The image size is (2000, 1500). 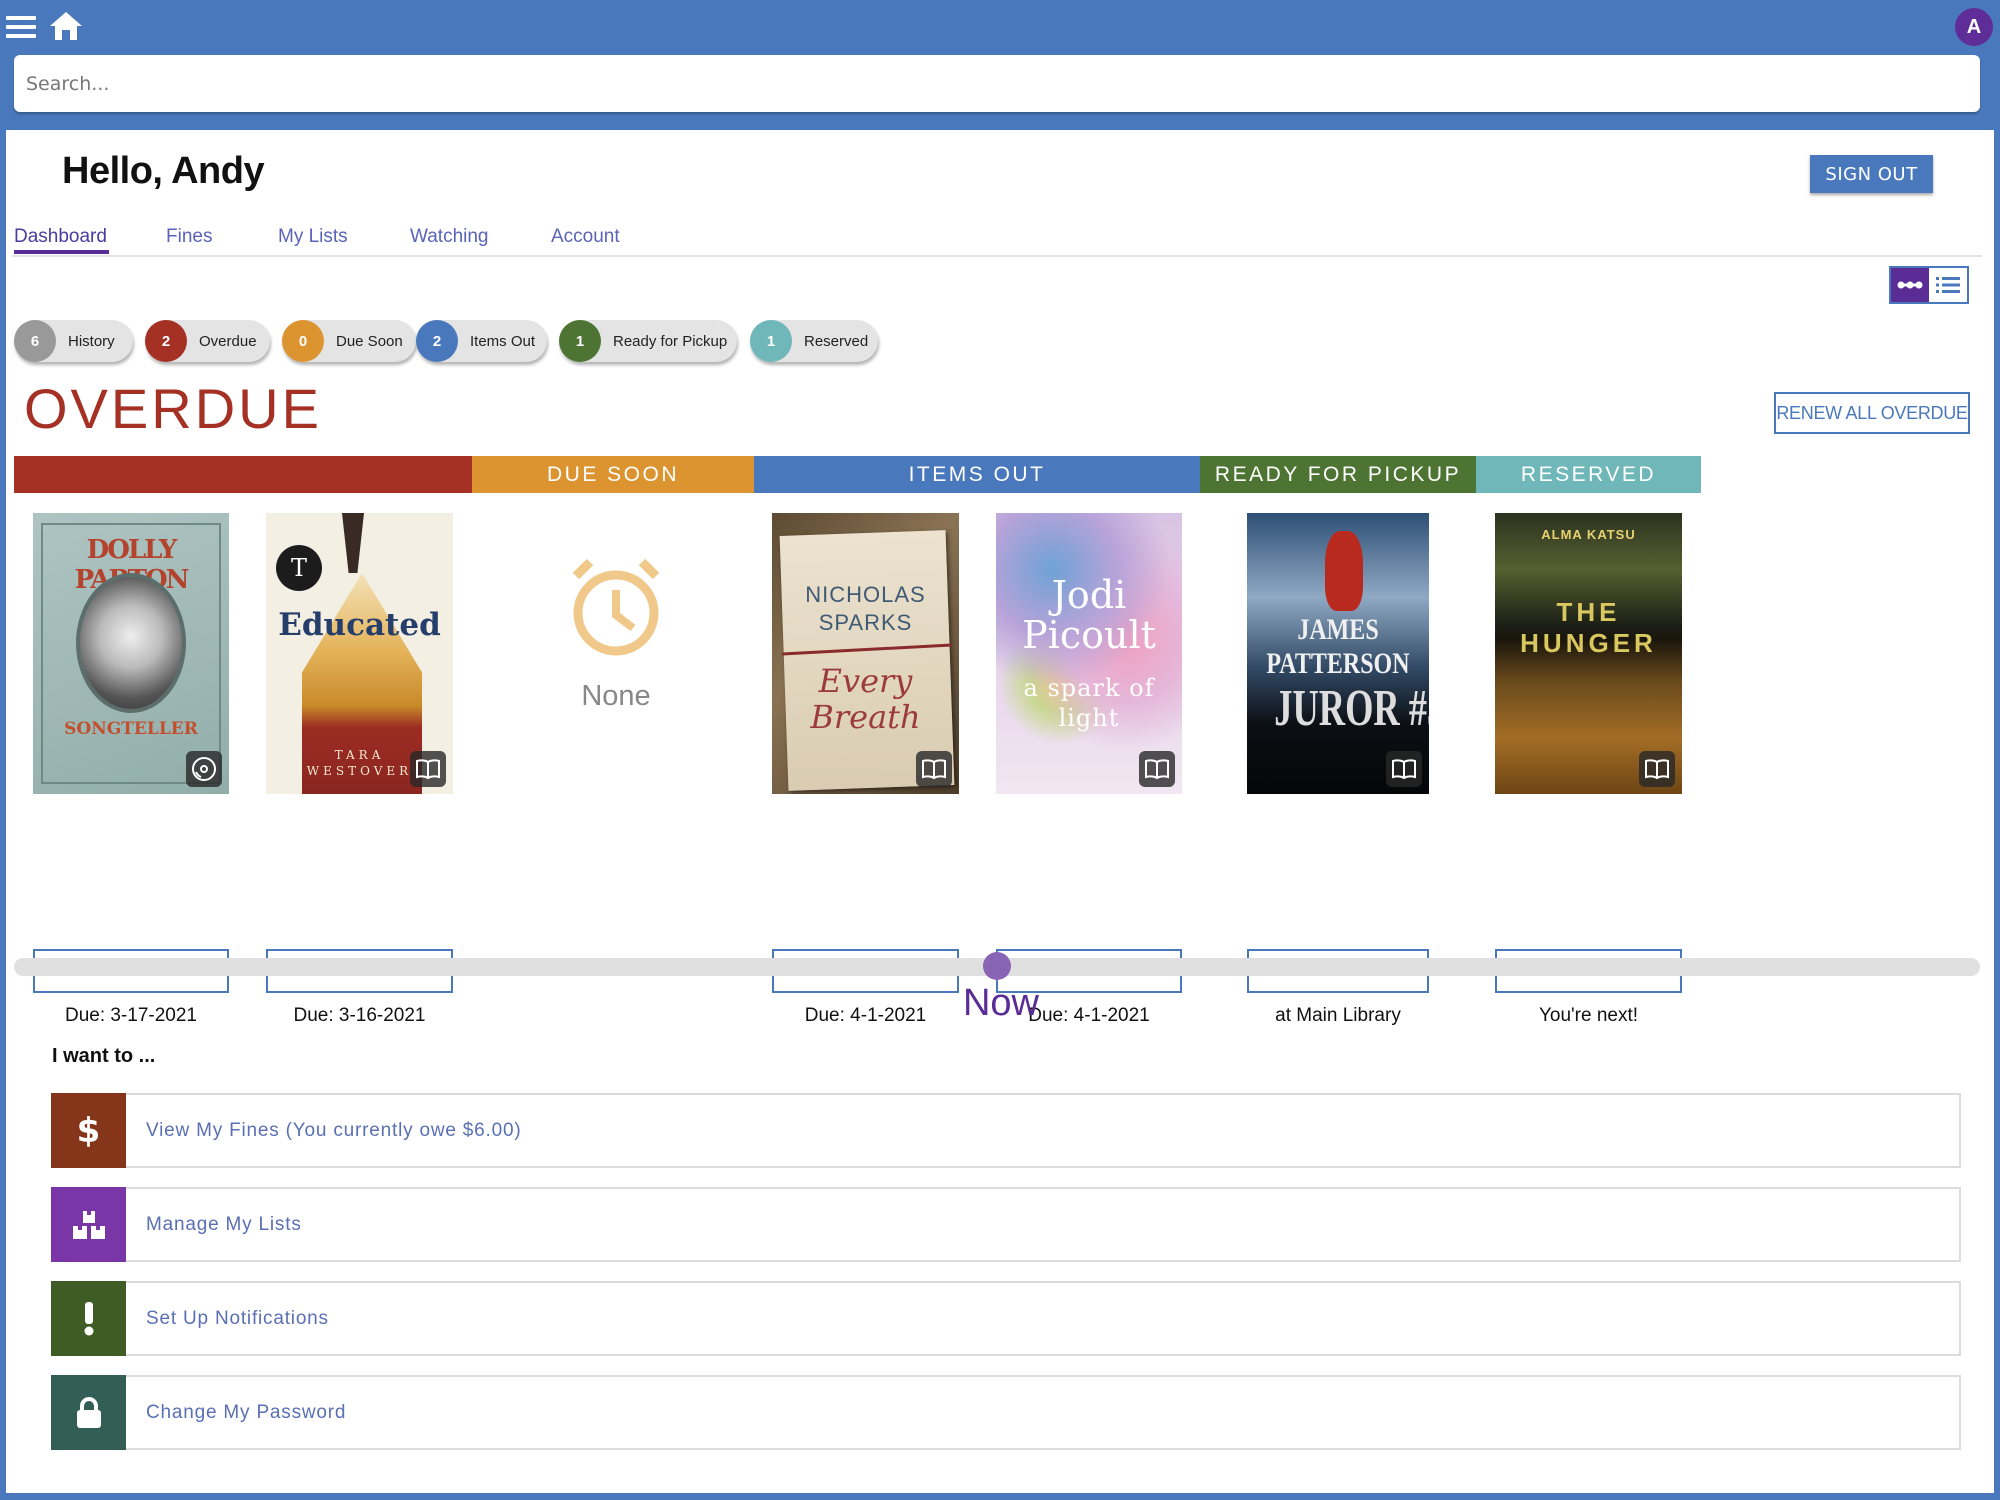 I want to click on timeline-dots-icon, so click(x=1910, y=285).